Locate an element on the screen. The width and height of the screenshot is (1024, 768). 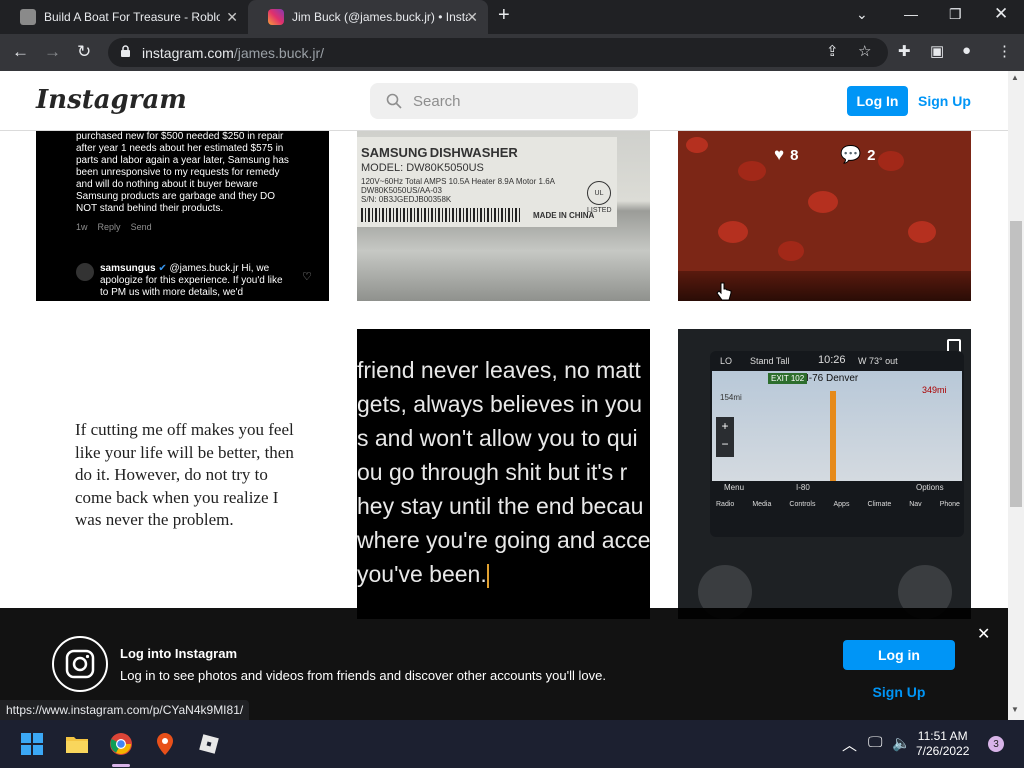
scrollbar-thumb is located at coordinates (1016, 364).